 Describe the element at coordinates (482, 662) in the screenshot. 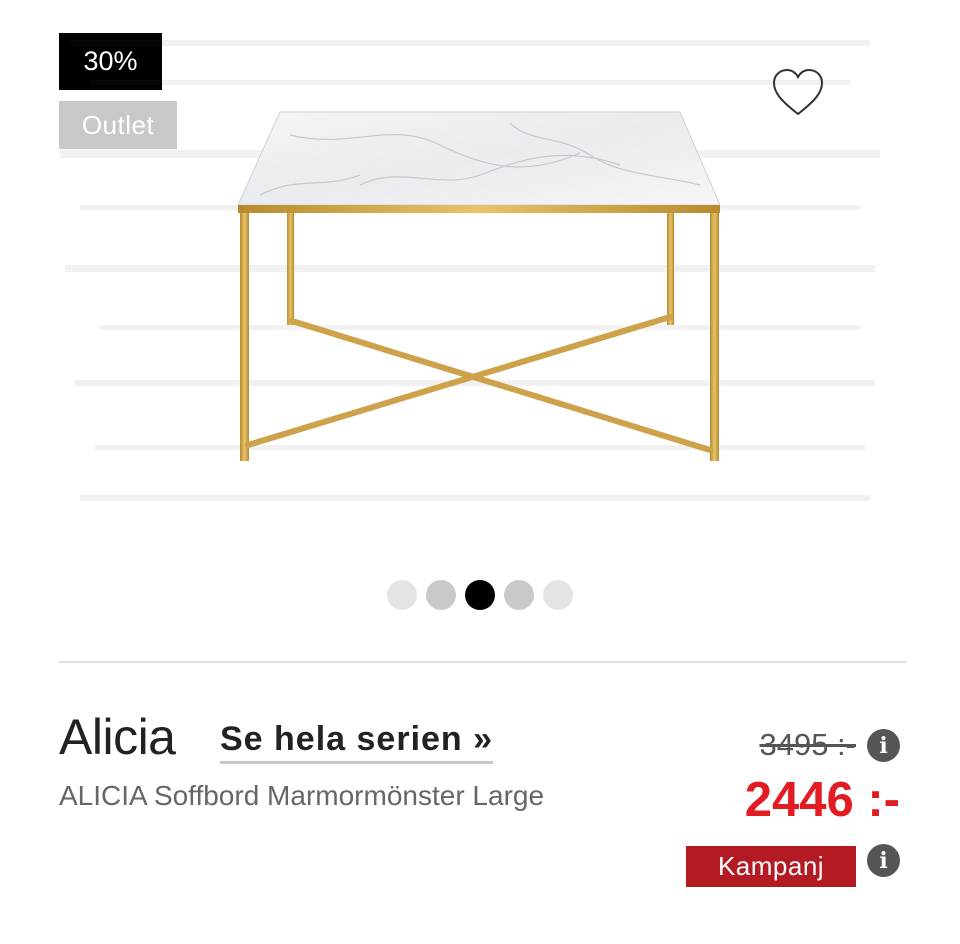

I see `divider` at that location.